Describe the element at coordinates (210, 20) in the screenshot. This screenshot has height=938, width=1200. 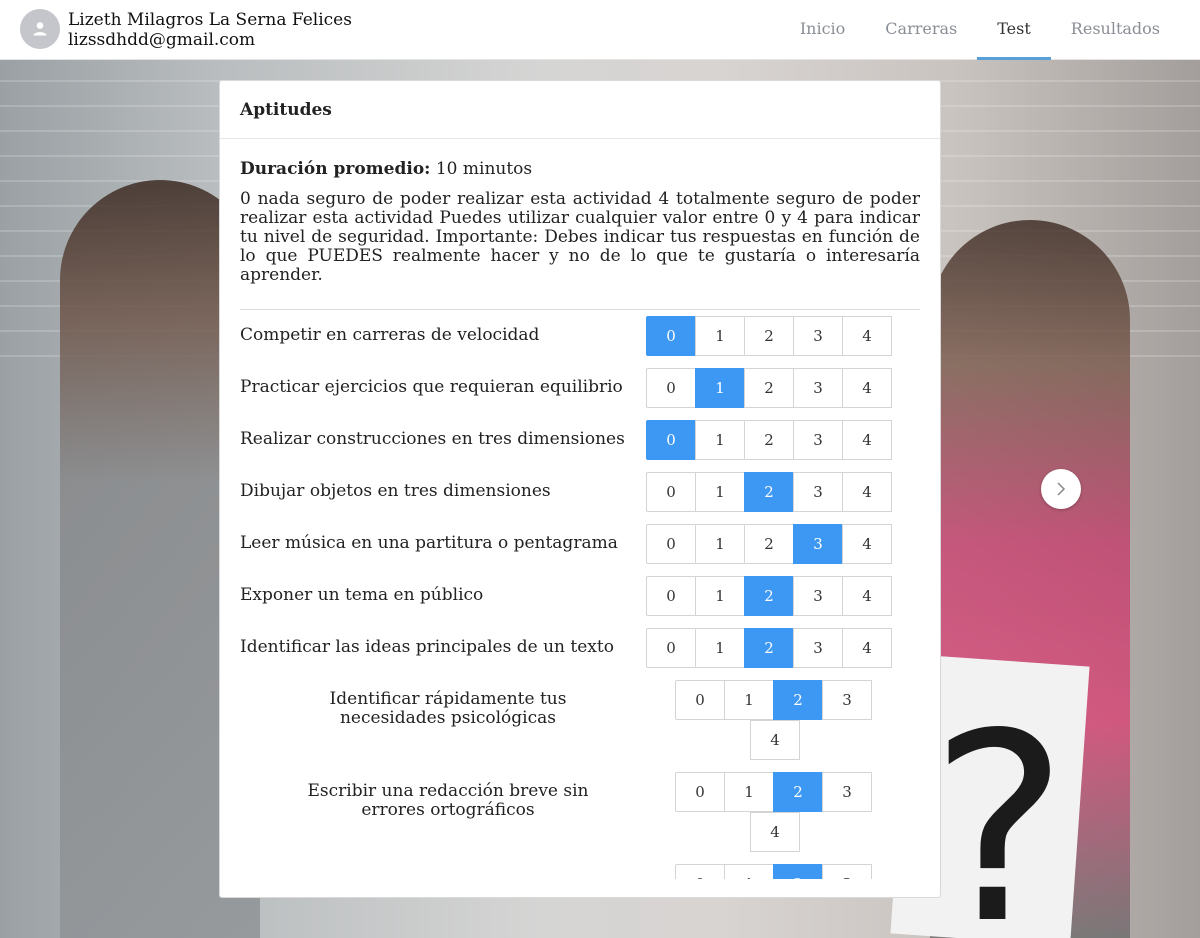
I see `user-name: Lizeth Milagros La Serna Felices` at that location.